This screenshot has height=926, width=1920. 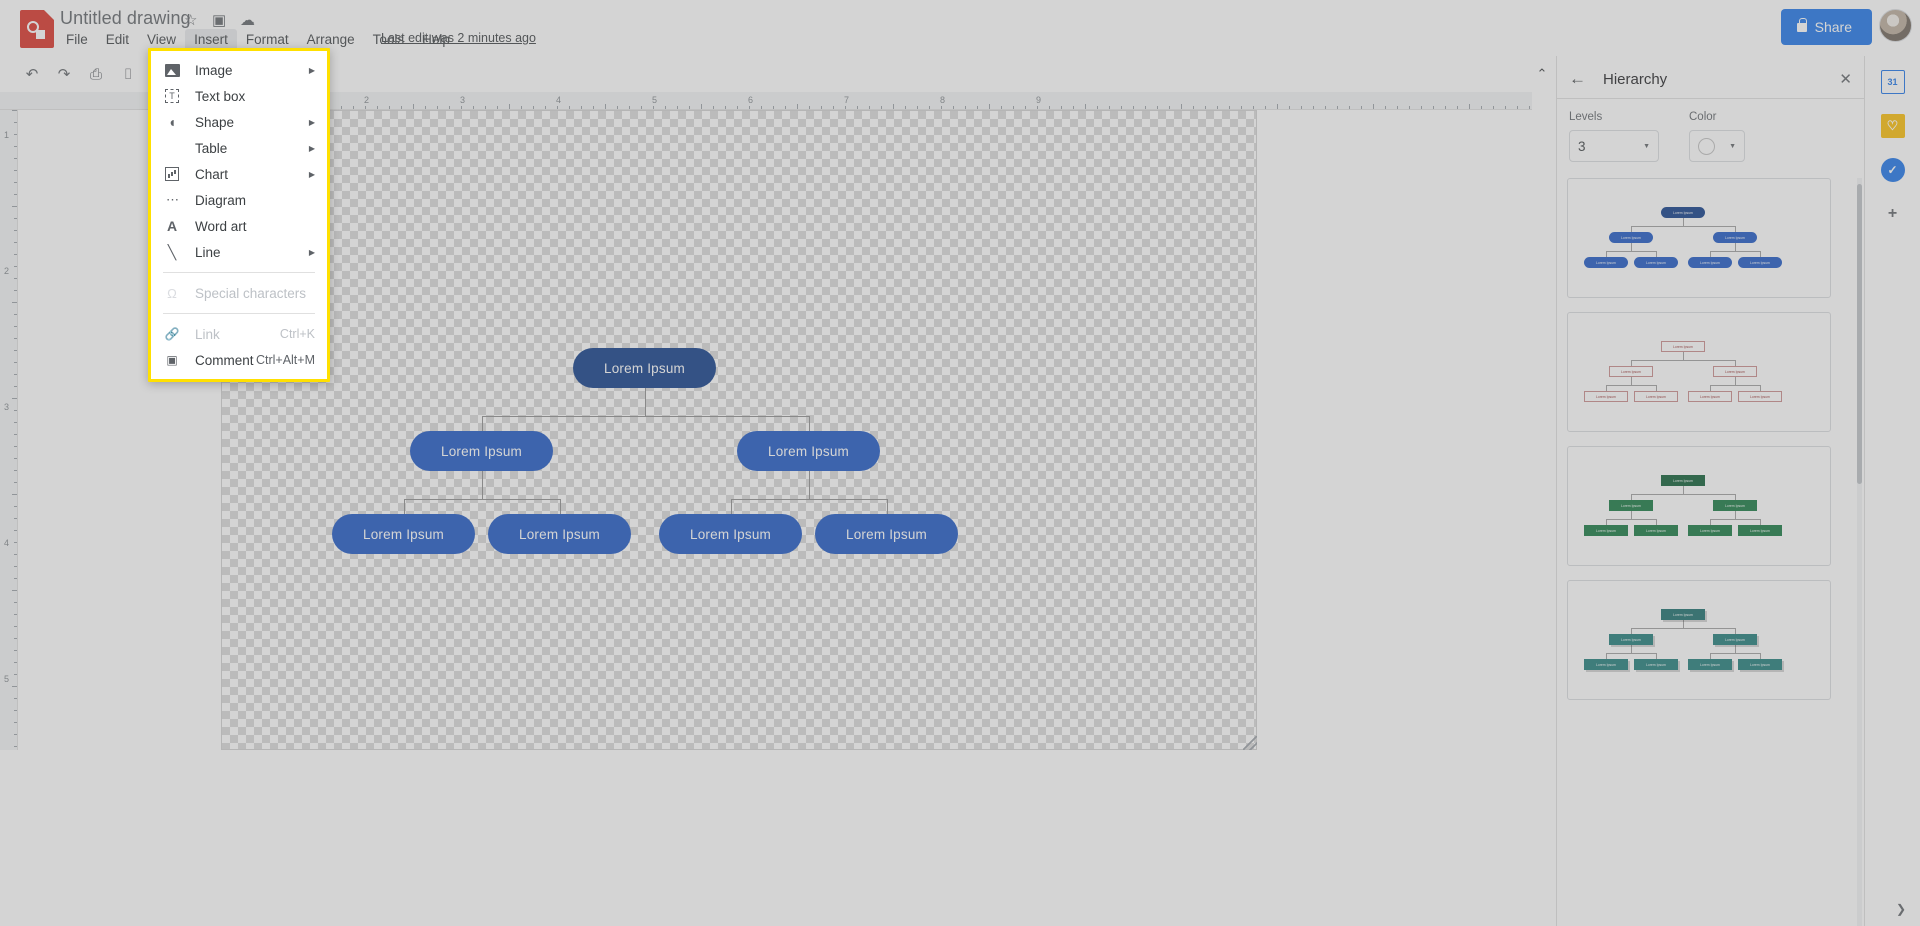 I want to click on close-icon: ✕, so click(x=1845, y=79).